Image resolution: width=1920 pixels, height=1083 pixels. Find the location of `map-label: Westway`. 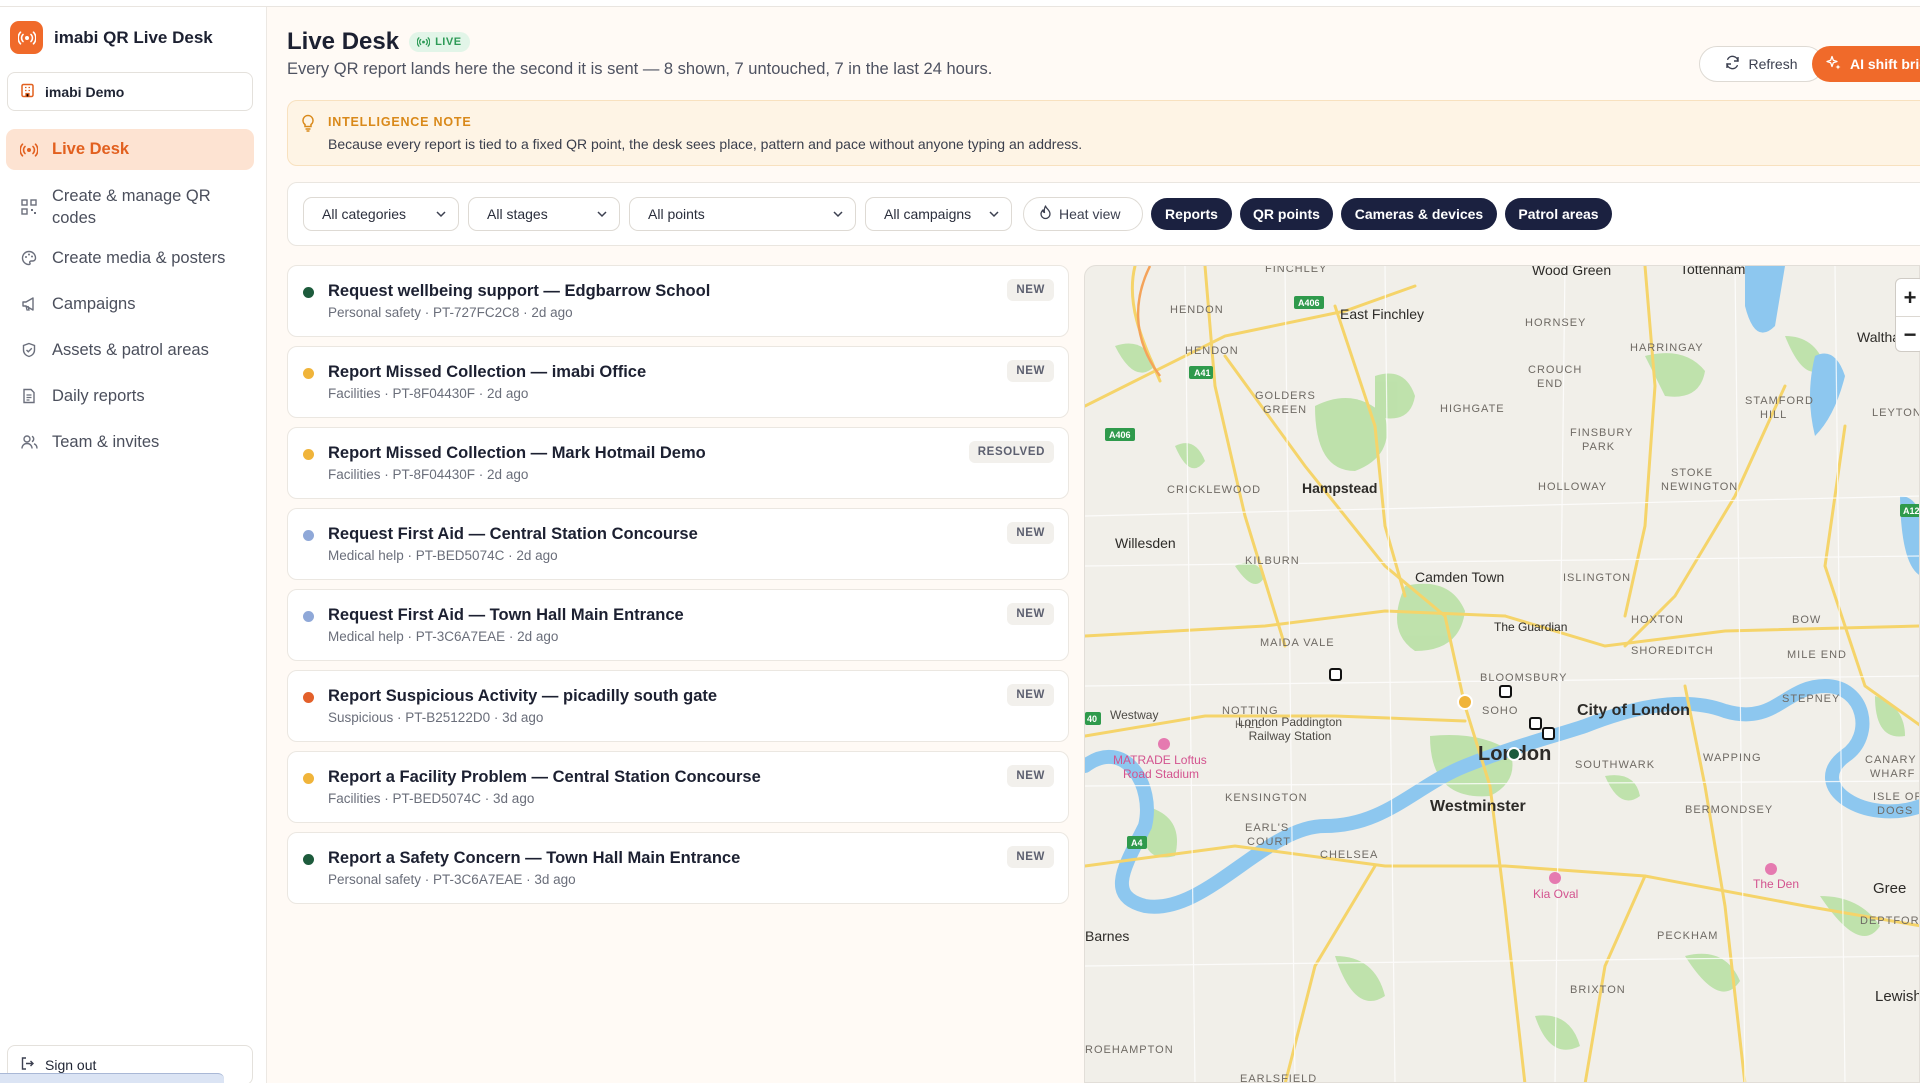

map-label: Westway is located at coordinates (1134, 715).